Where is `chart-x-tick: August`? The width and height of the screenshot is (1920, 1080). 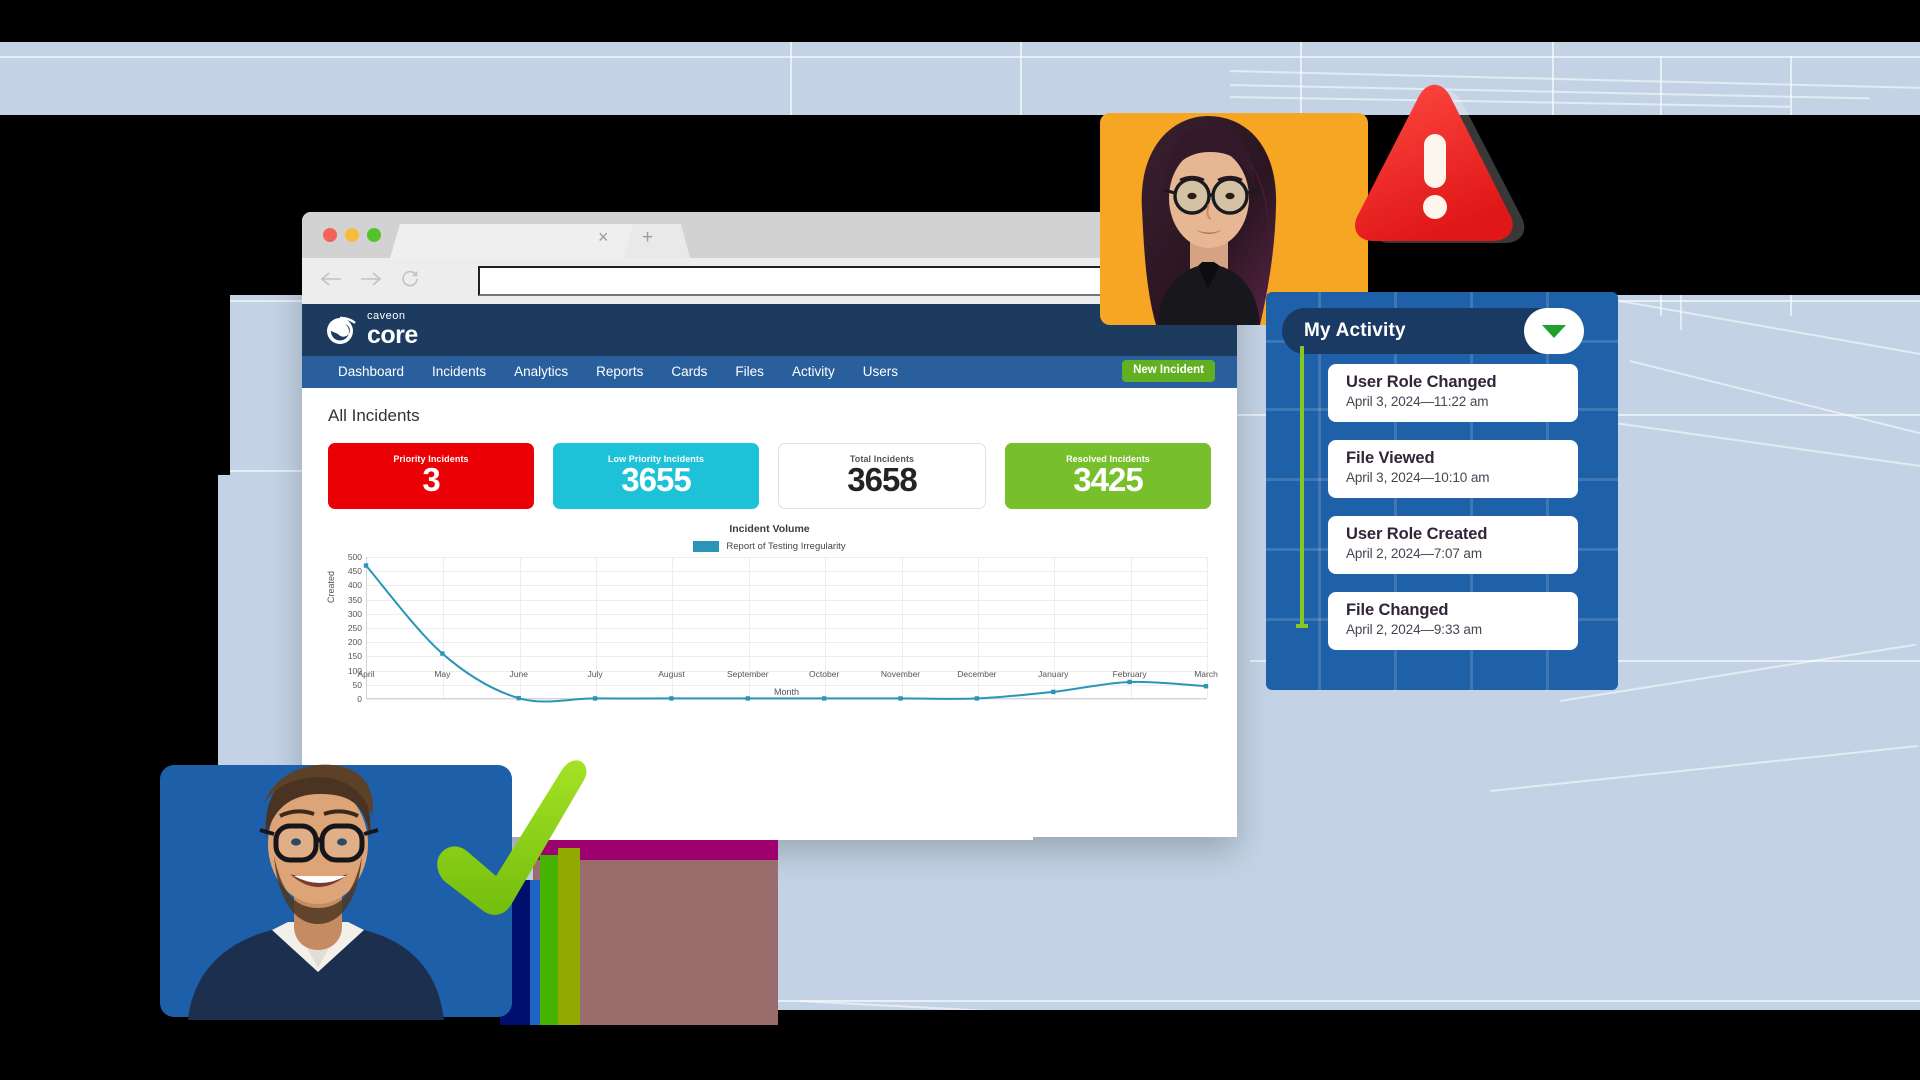 chart-x-tick: August is located at coordinates (671, 674).